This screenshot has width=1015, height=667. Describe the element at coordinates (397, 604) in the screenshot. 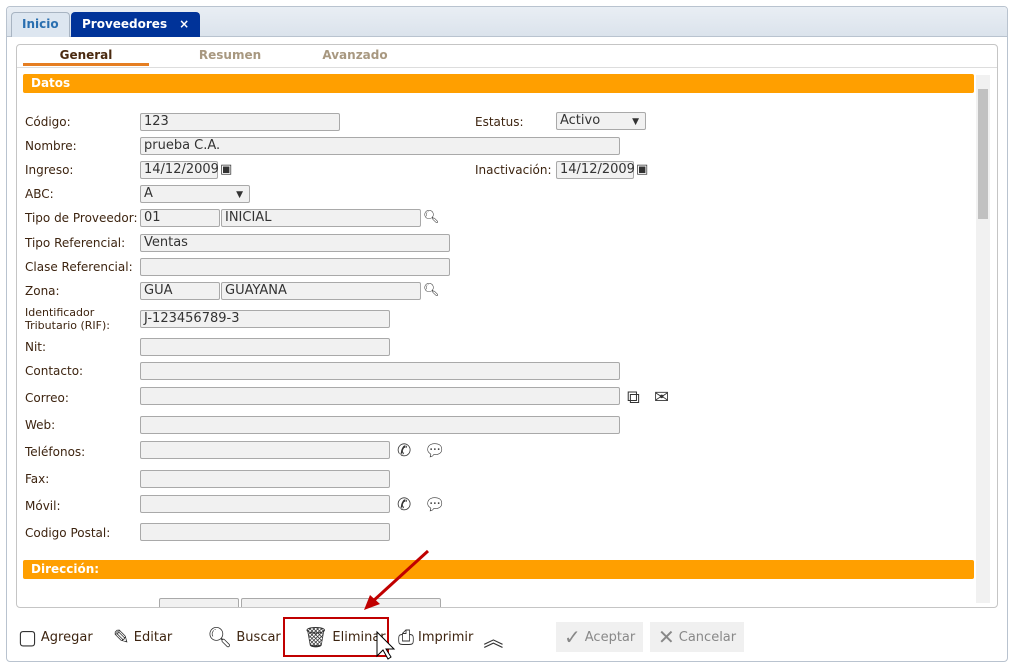

I see `annotation-arrow` at that location.